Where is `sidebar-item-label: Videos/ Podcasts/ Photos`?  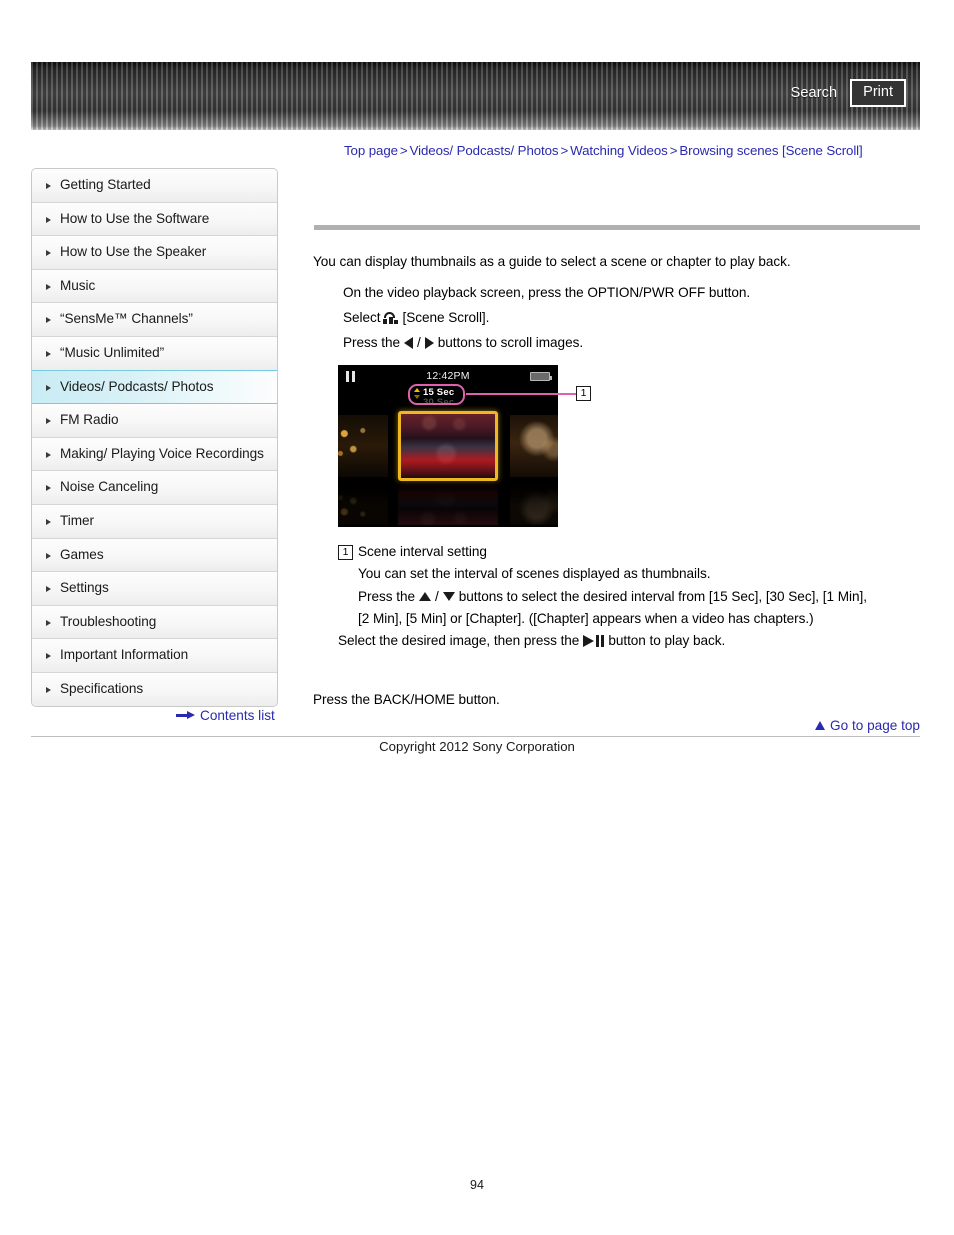
sidebar-item-label: Videos/ Podcasts/ Photos is located at coordinates (137, 386).